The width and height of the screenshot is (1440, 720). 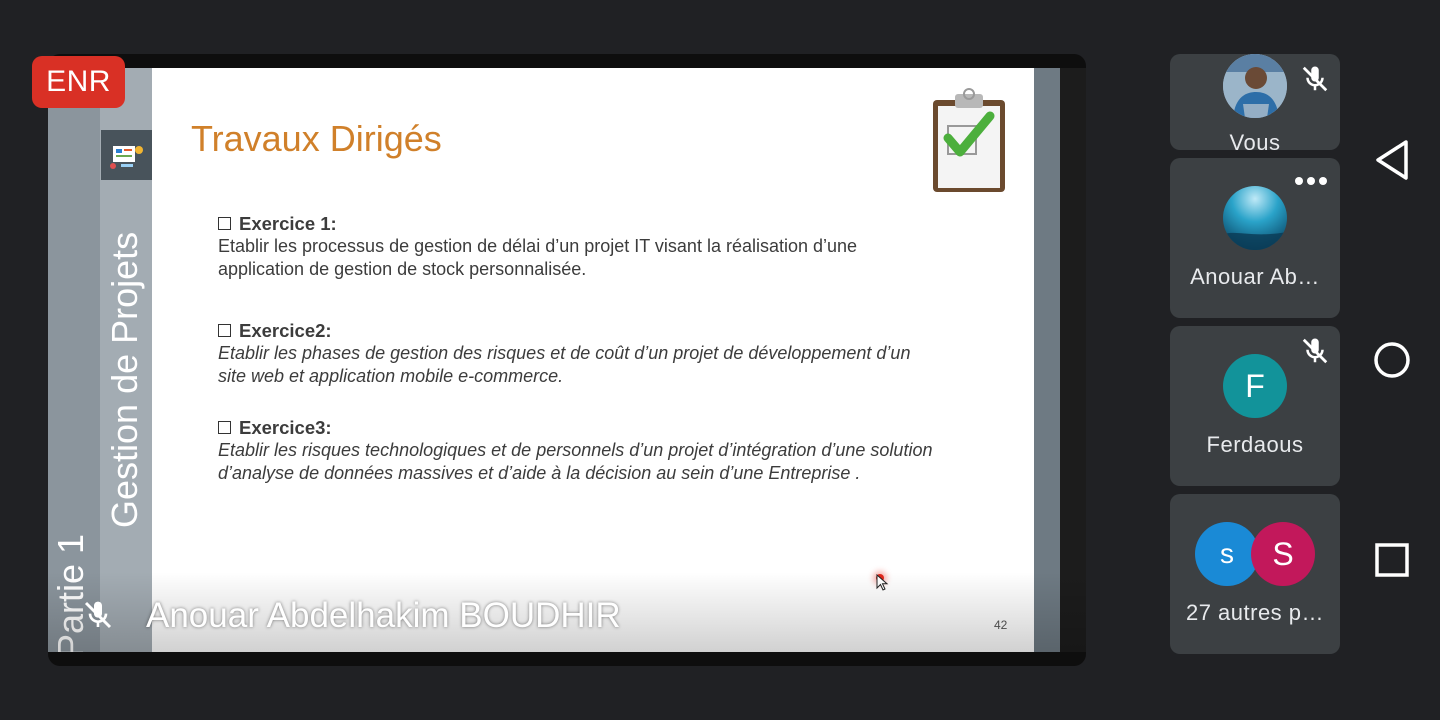 I want to click on recording-badge: ENR, so click(x=78, y=82).